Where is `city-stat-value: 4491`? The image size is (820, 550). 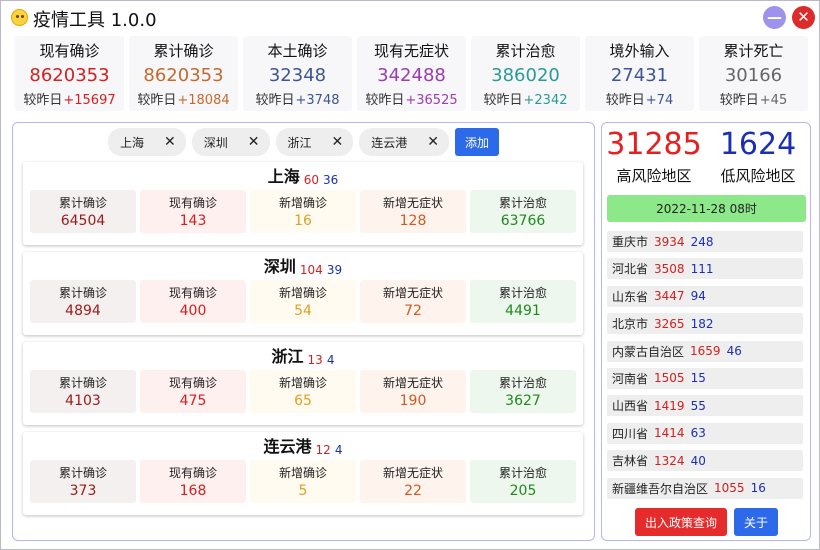
city-stat-value: 4491 is located at coordinates (523, 311).